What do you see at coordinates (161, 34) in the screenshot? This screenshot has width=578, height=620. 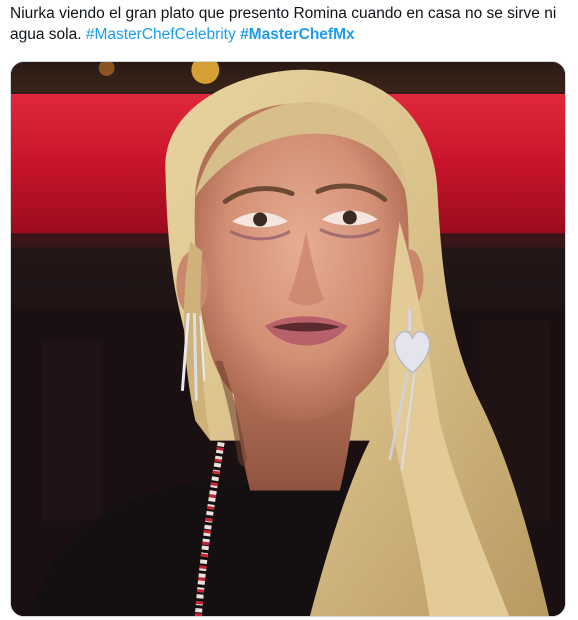 I see `hashtag-link-masterchefcelebrity: #MasterChefCelebrity` at bounding box center [161, 34].